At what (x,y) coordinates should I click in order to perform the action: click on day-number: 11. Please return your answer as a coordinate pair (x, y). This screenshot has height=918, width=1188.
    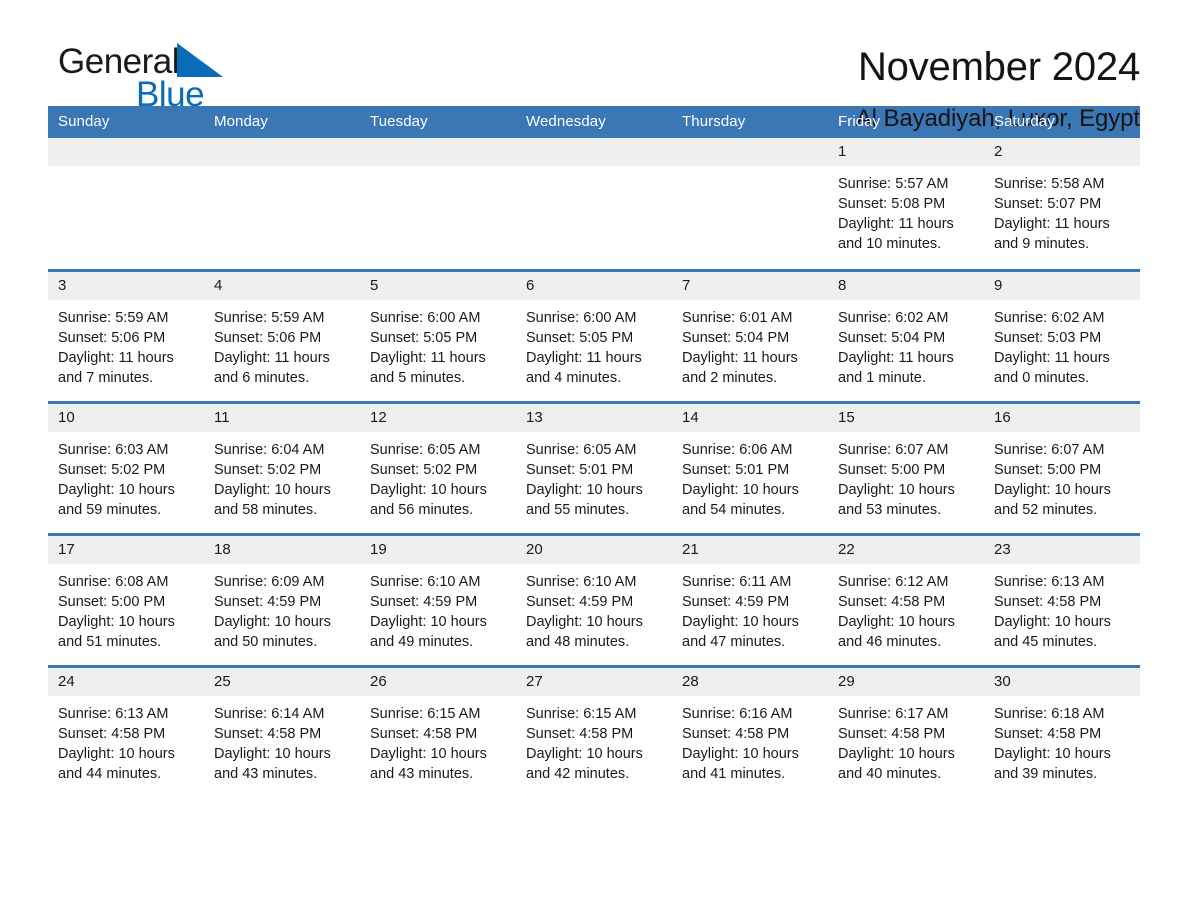
    Looking at the image, I should click on (282, 417).